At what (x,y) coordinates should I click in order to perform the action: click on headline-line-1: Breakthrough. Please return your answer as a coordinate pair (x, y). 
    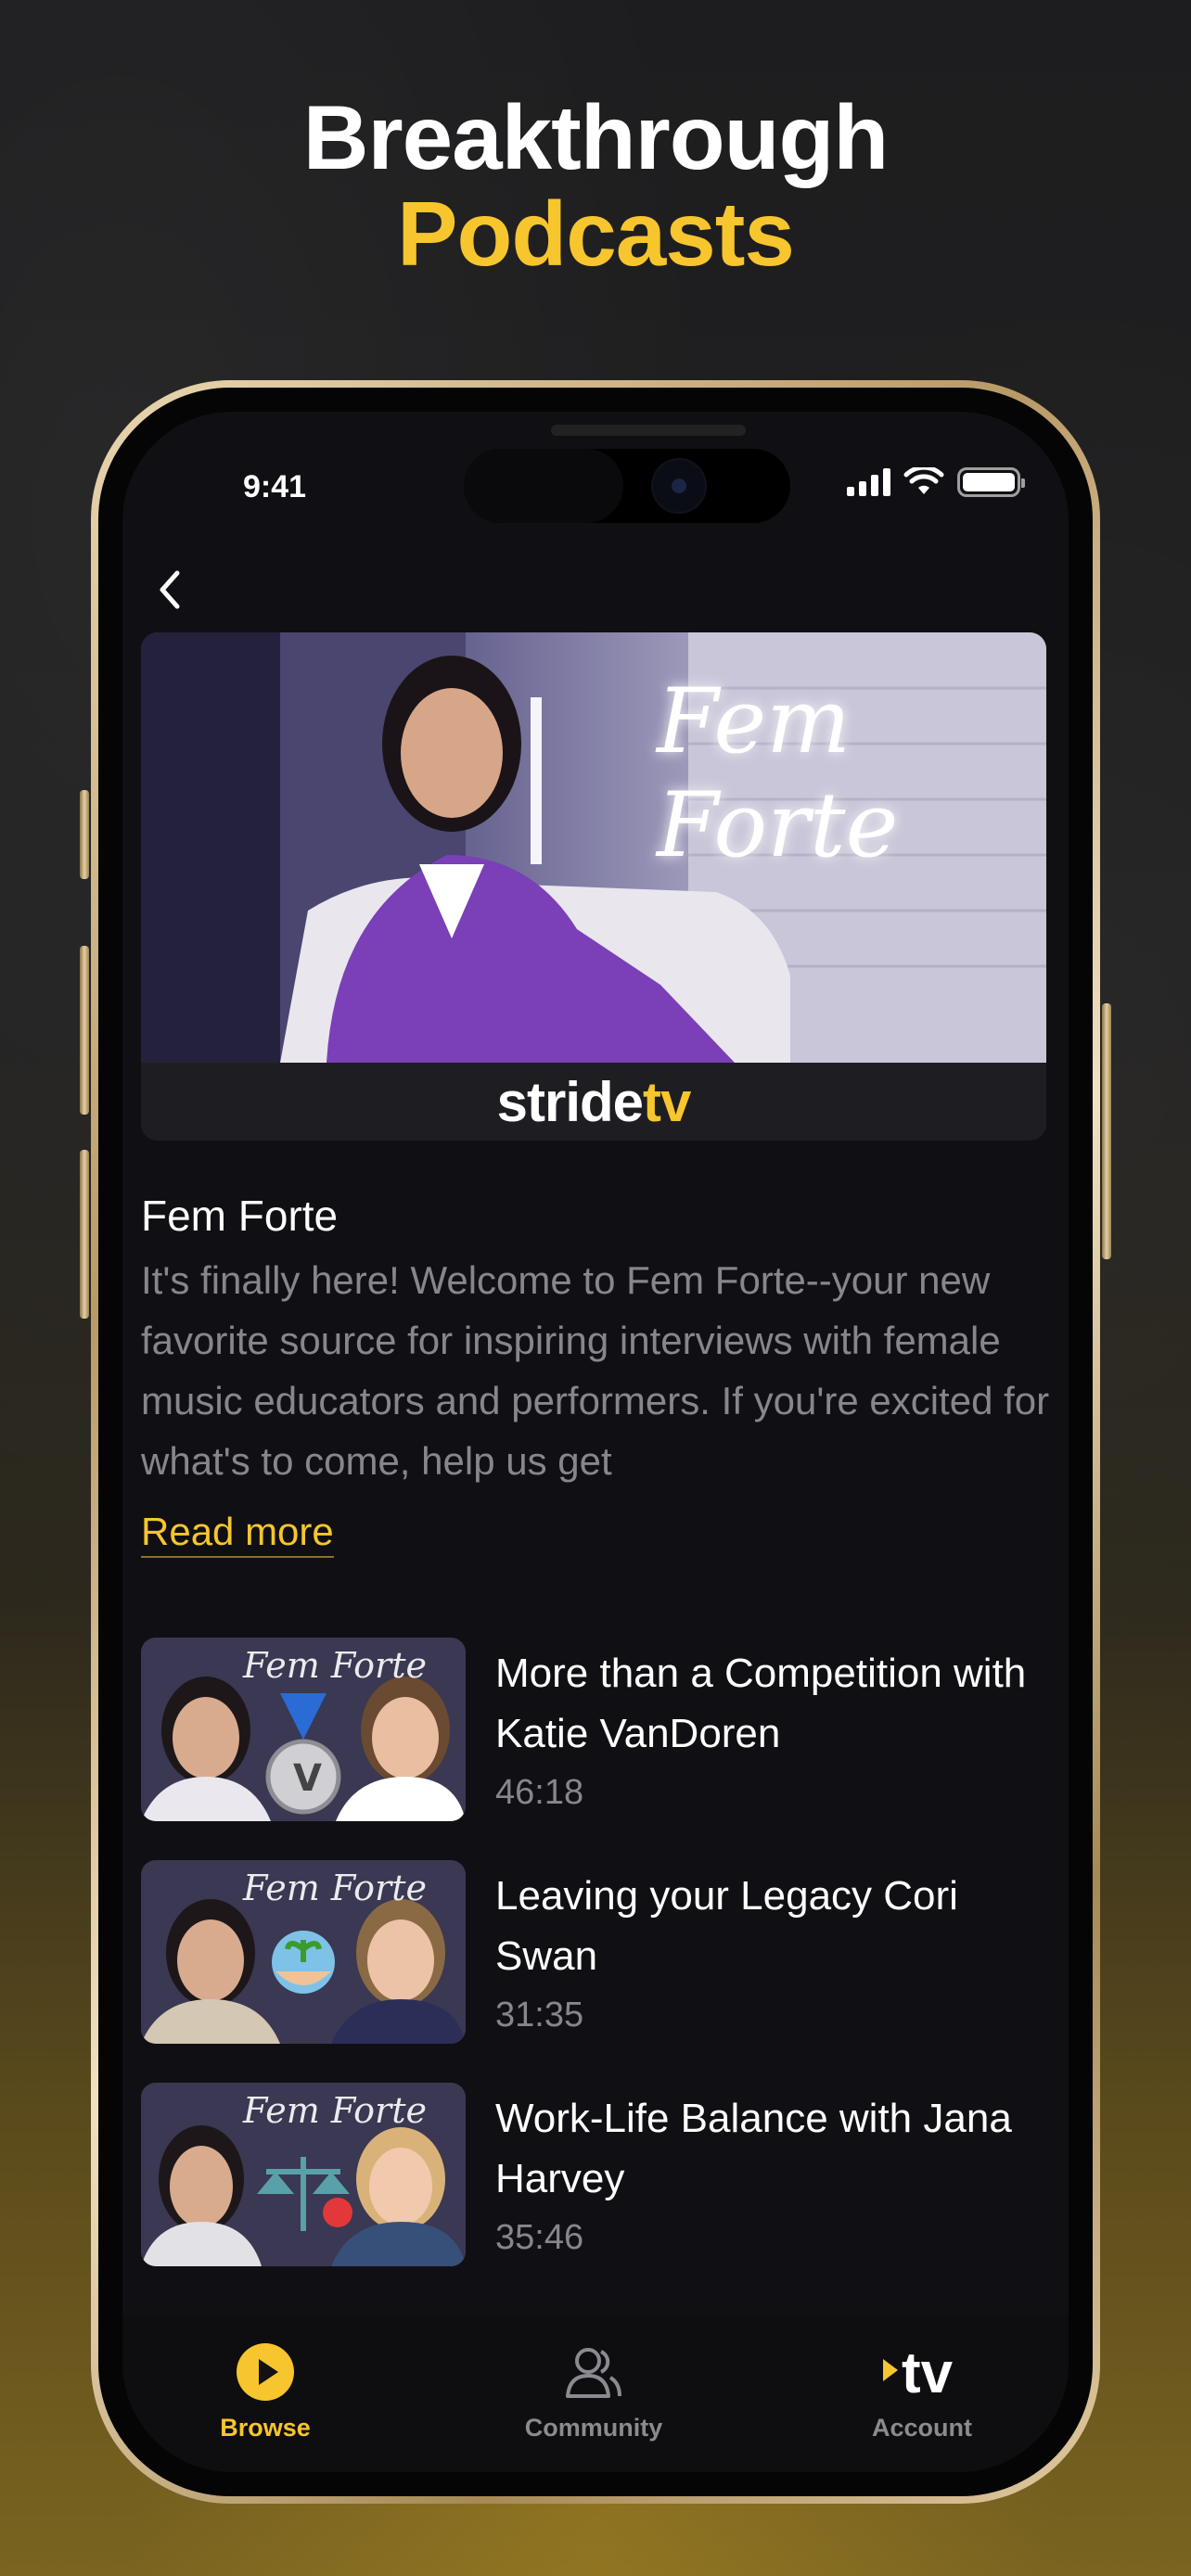
    Looking at the image, I should click on (596, 137).